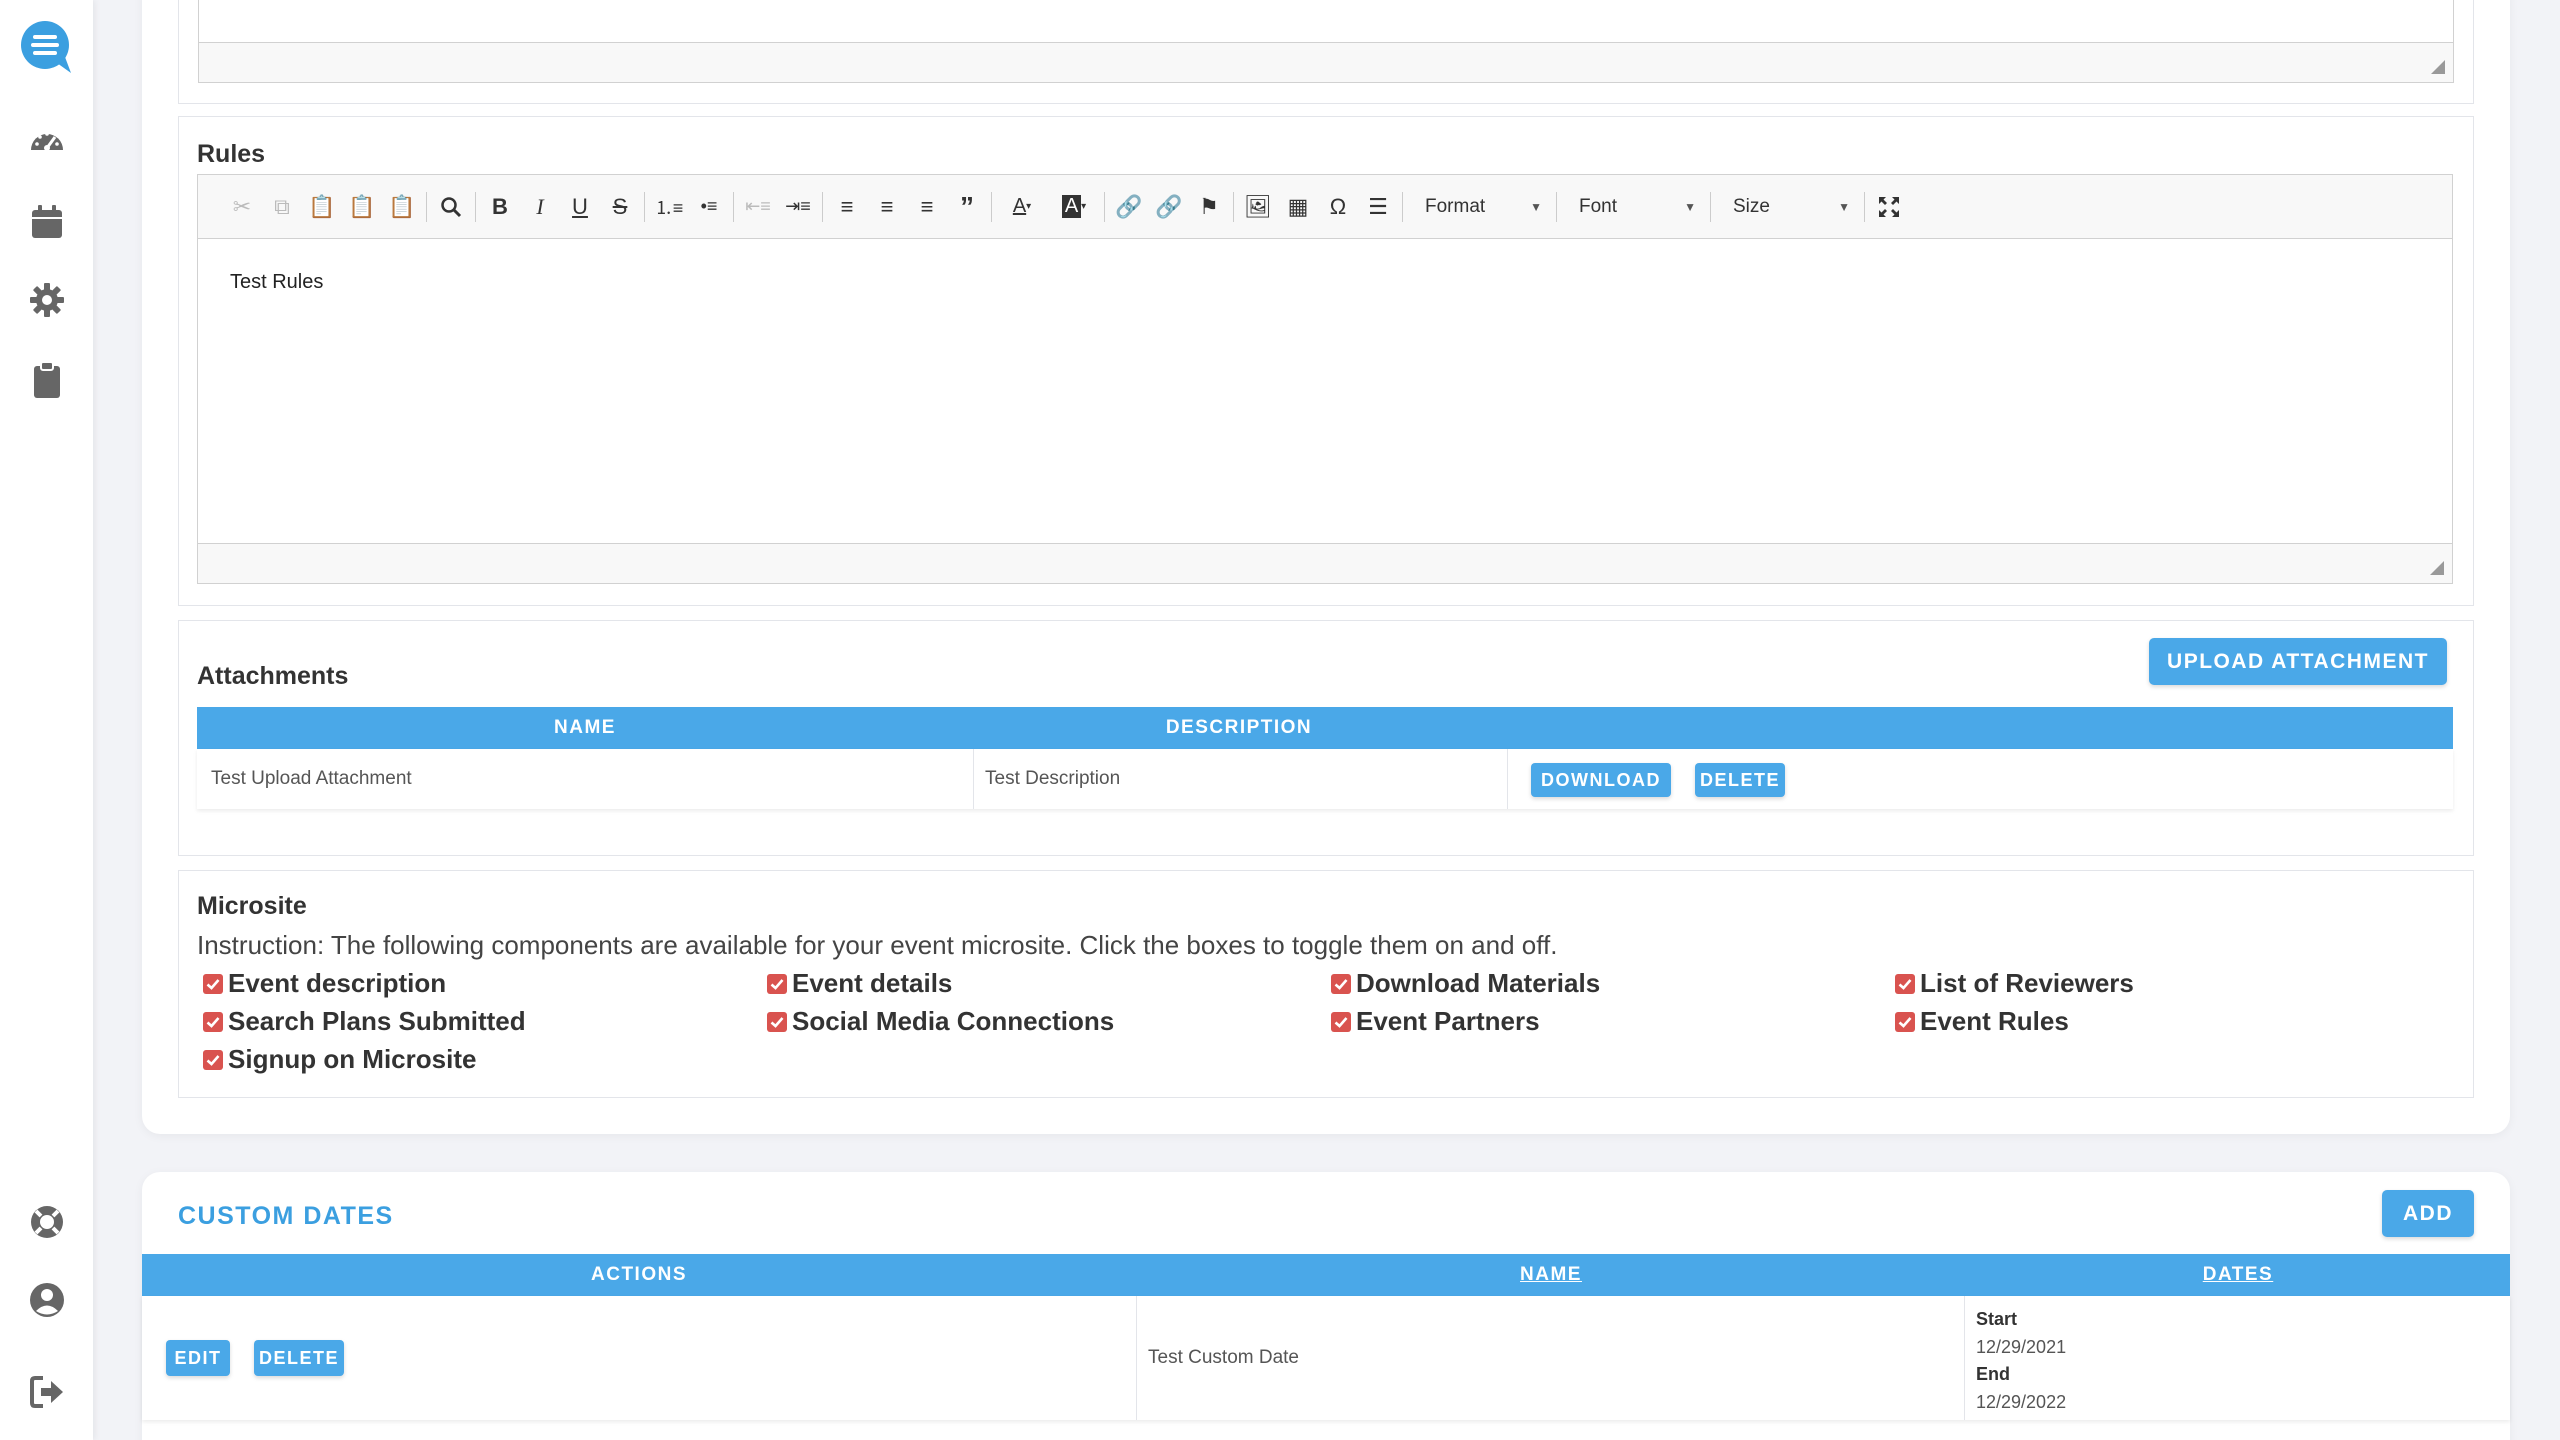  I want to click on start-label: Start, so click(1997, 1319).